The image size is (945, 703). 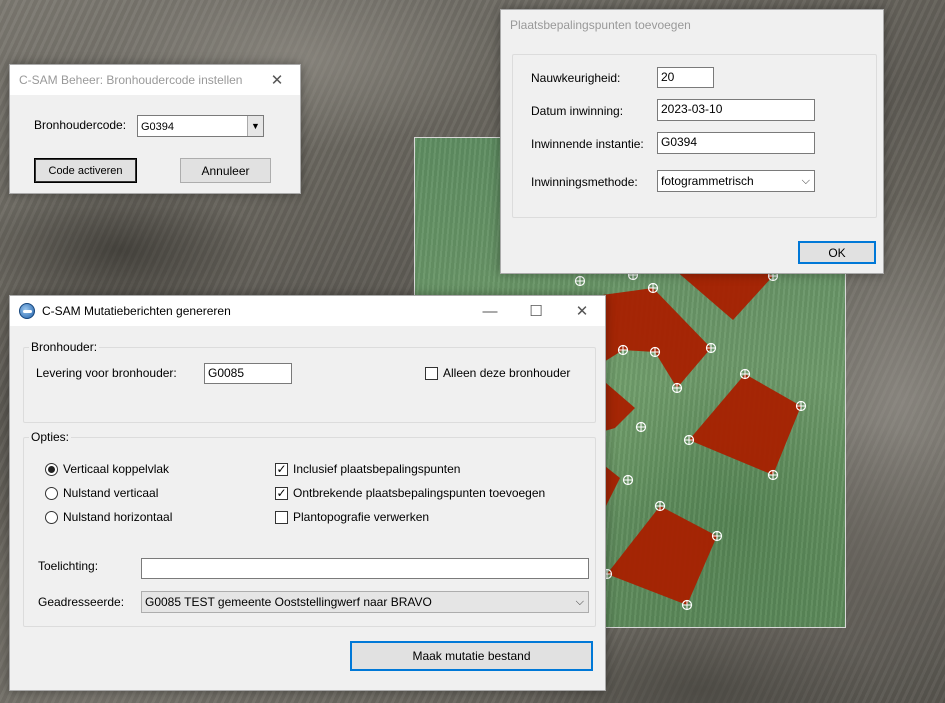 I want to click on inwinnende-instantie-input: G0394, so click(x=736, y=143).